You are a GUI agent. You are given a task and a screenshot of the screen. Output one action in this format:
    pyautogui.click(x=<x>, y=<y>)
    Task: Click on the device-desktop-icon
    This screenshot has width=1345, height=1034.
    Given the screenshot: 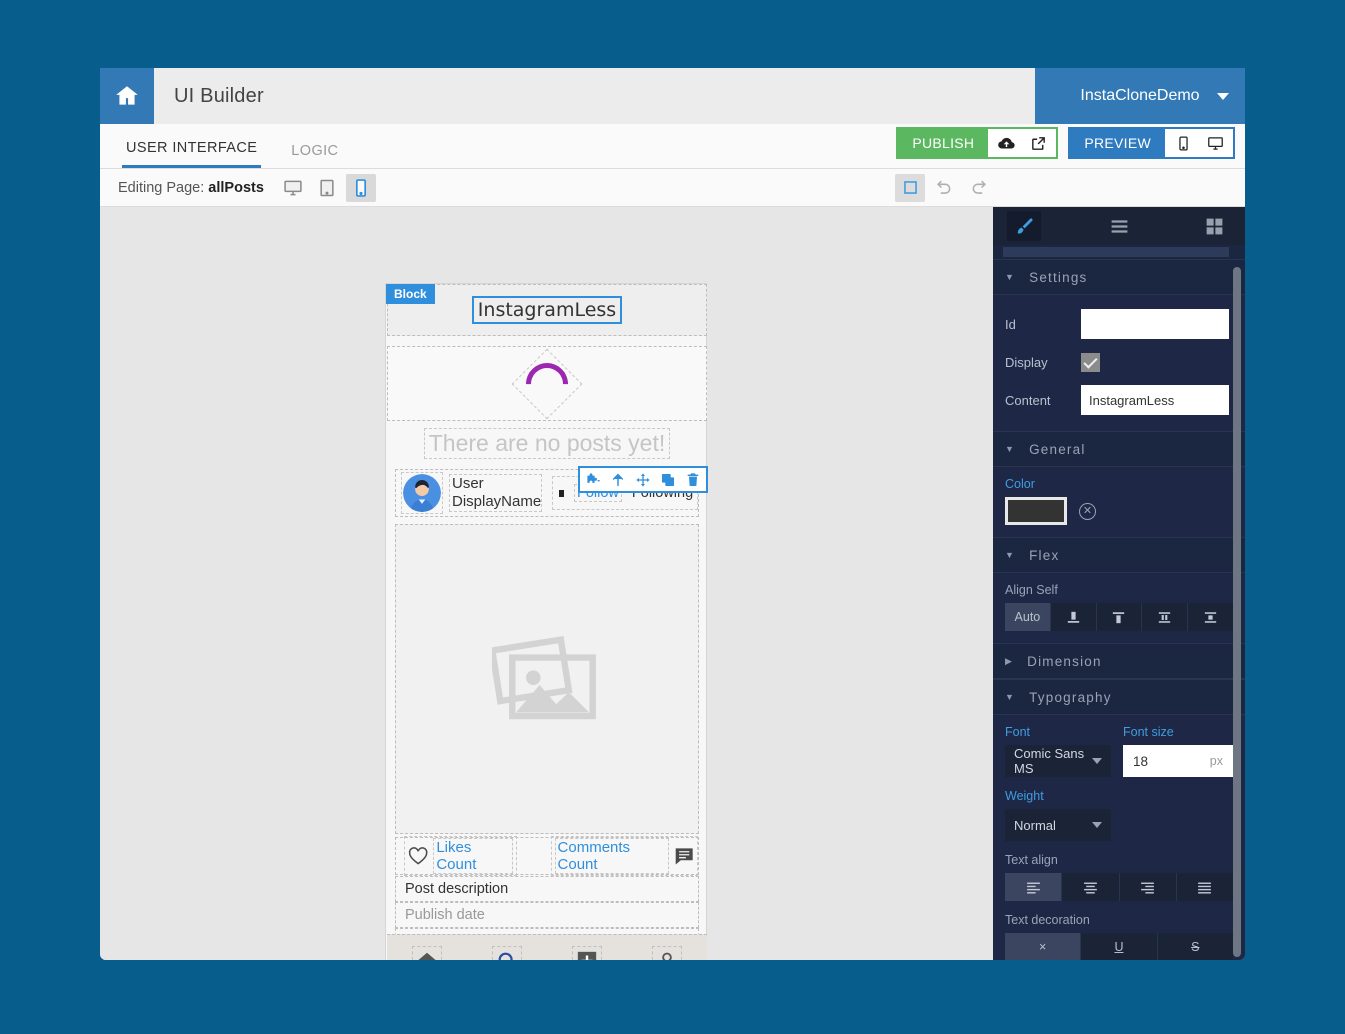 What is the action you would take?
    pyautogui.click(x=293, y=188)
    